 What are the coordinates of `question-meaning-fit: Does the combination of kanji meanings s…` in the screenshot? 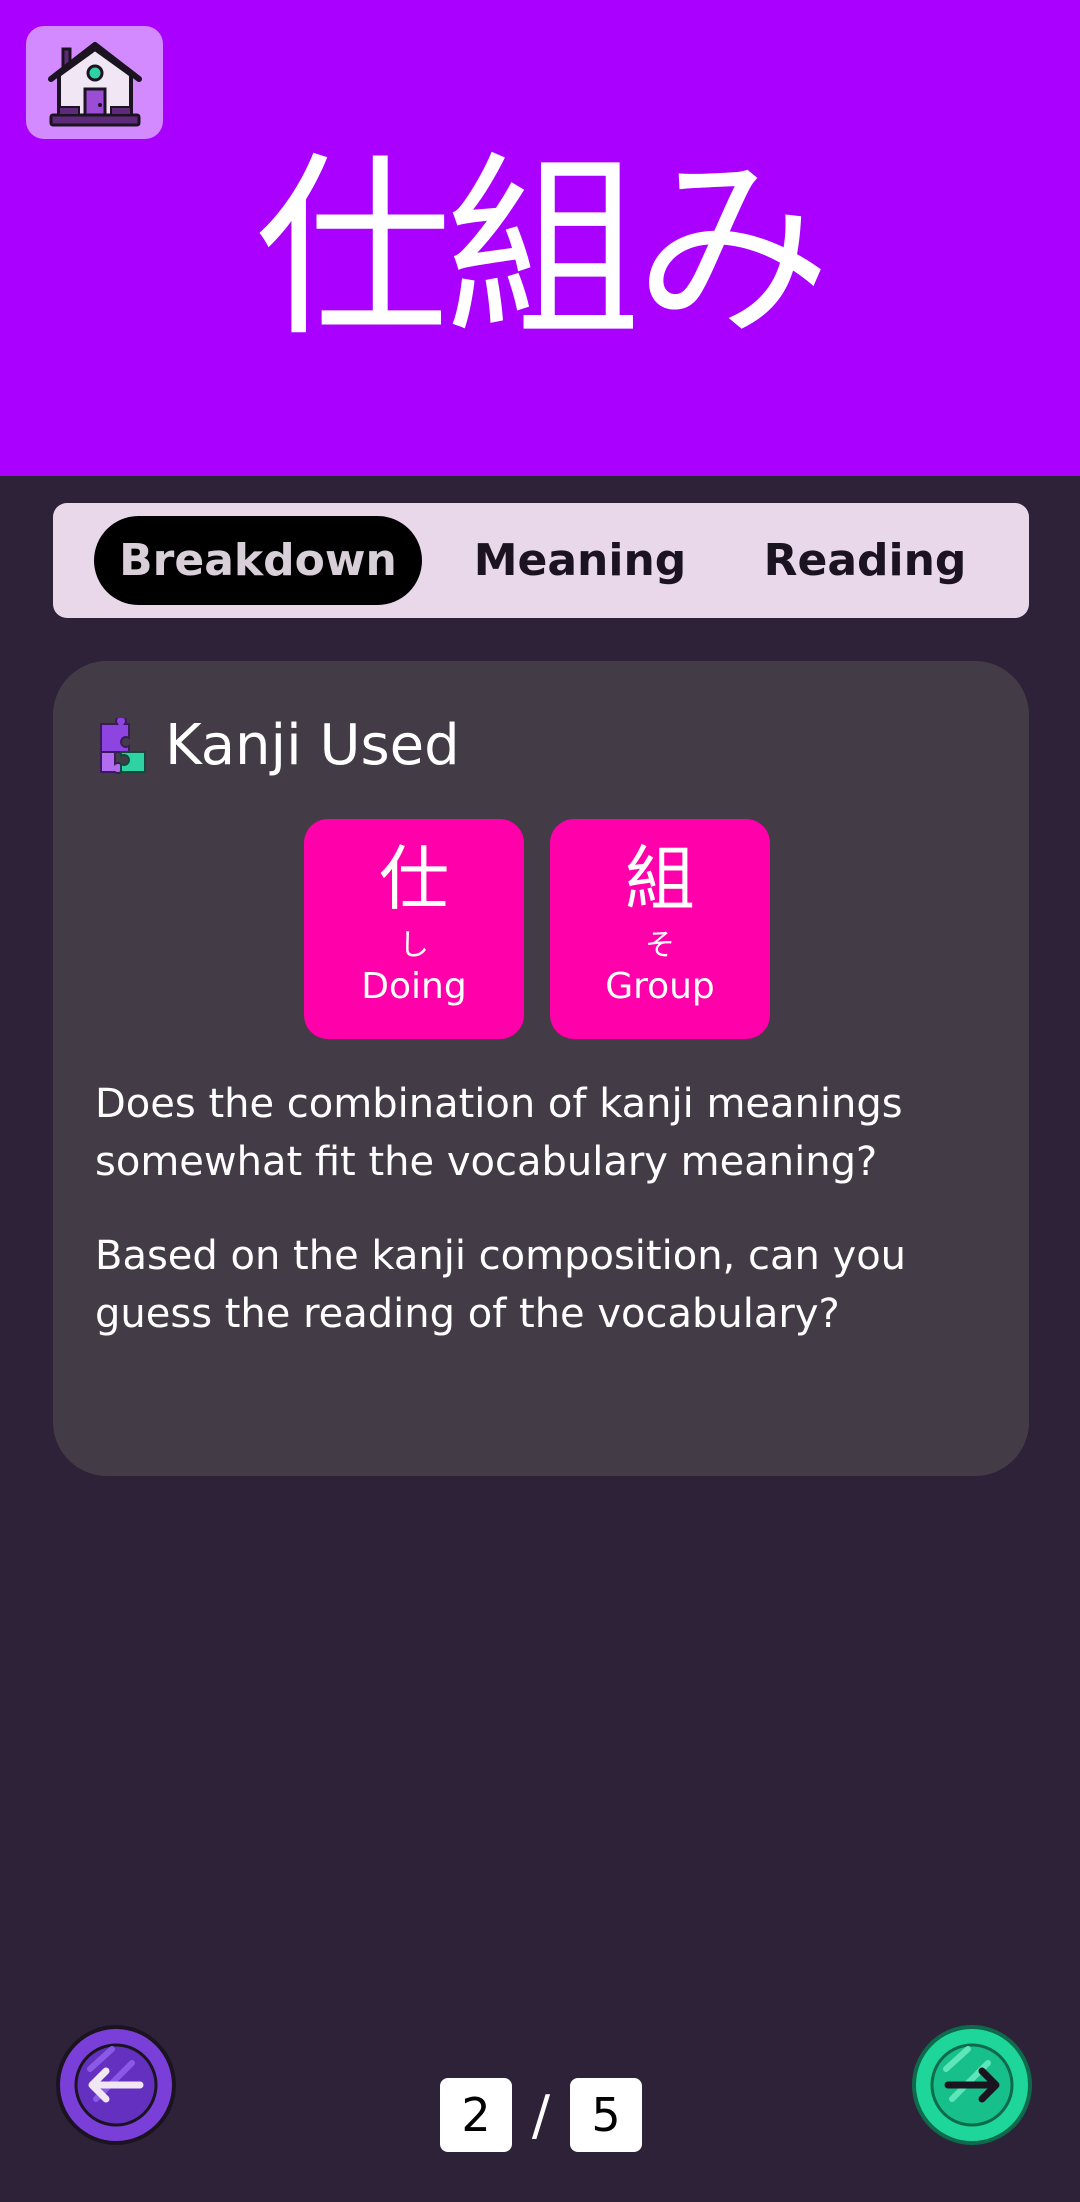 It's located at (499, 1133).